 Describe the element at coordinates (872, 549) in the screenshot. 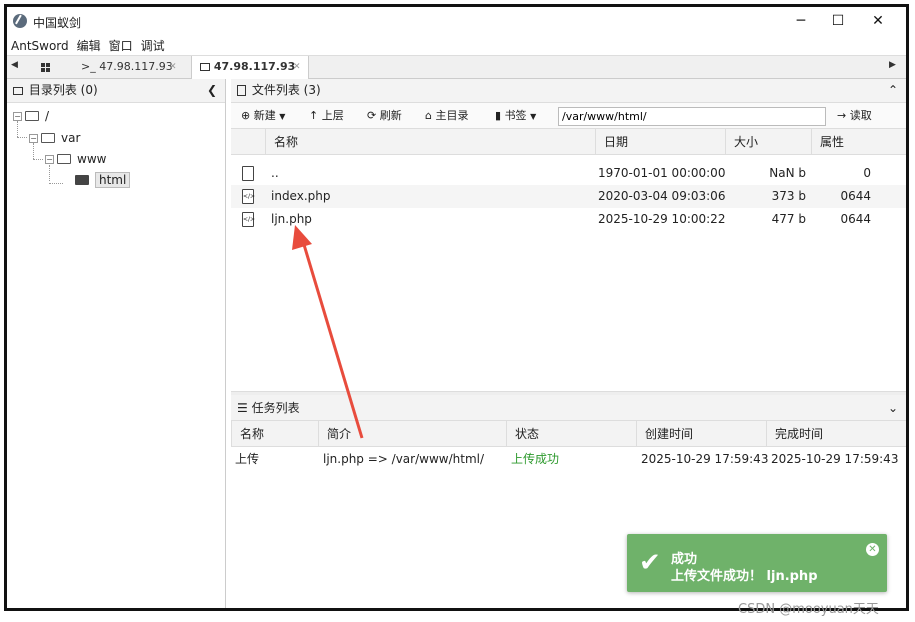

I see `toast-close-icon: ✕` at that location.